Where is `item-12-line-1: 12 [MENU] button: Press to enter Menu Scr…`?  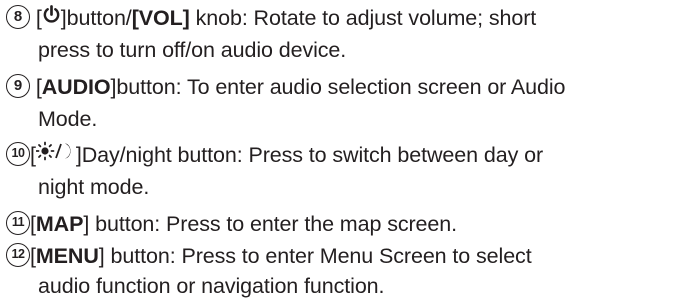 item-12-line-1: 12 [MENU] button: Press to enter Menu Scr… is located at coordinates (269, 256).